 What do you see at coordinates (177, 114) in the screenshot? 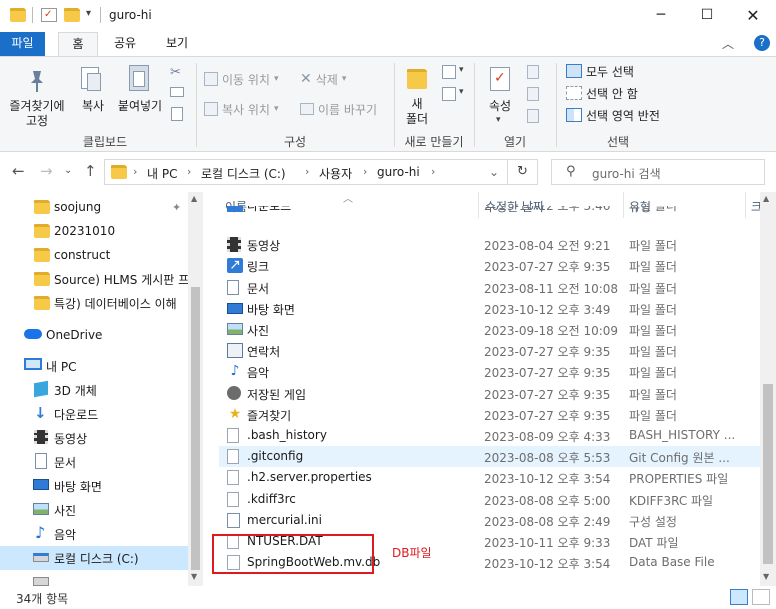
I see `paste-shortcut-icon` at bounding box center [177, 114].